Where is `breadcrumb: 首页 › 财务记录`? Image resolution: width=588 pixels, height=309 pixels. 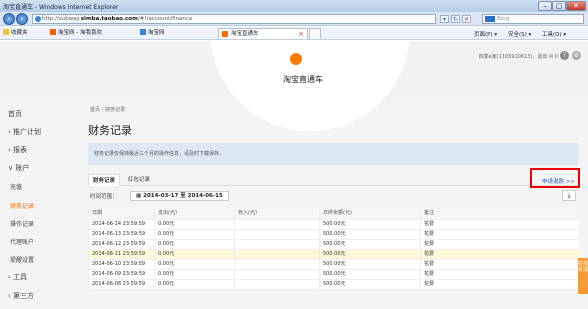 breadcrumb: 首页 › 财务记录 is located at coordinates (107, 109).